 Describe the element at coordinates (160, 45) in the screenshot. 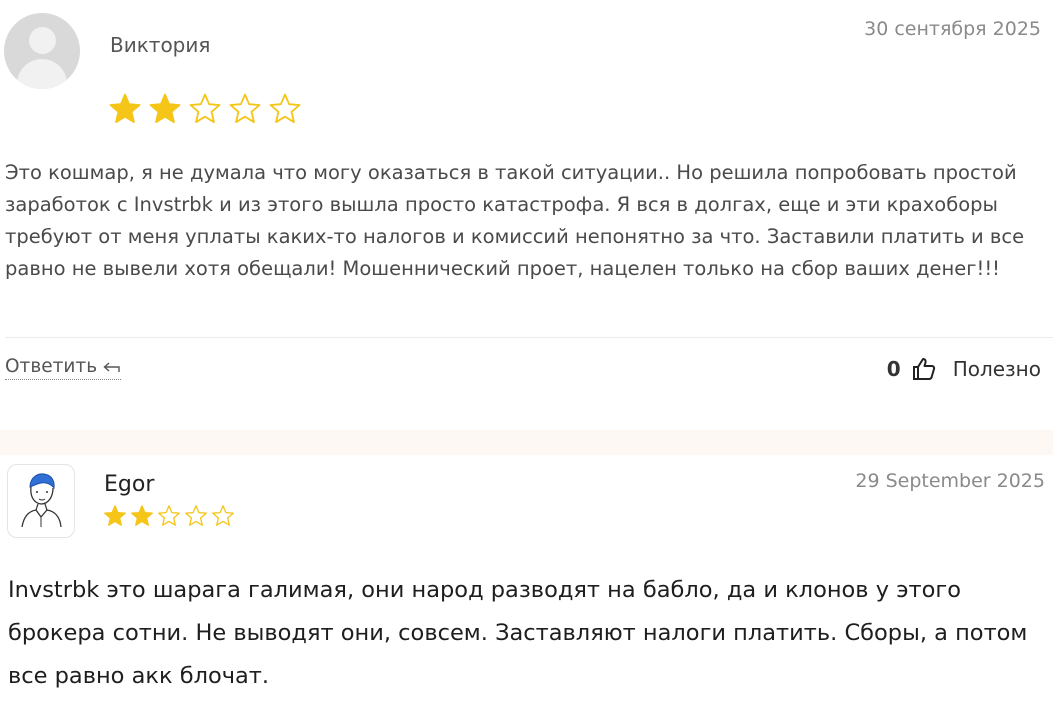

I see `review-author: Виктория` at that location.